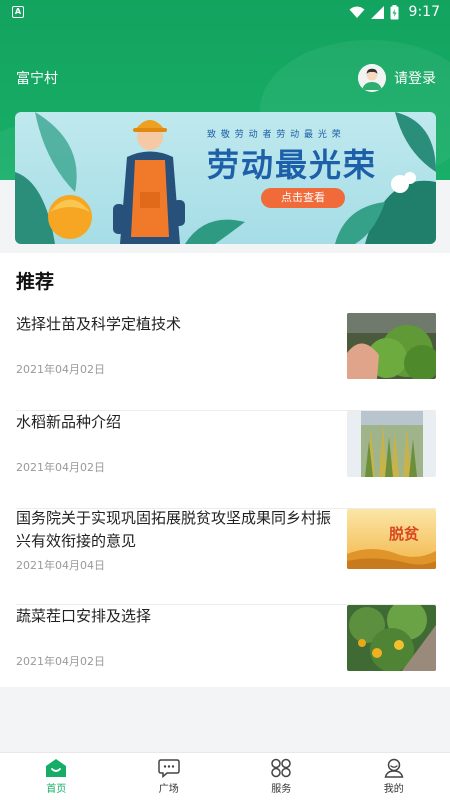 The image size is (450, 800). What do you see at coordinates (357, 12) in the screenshot?
I see `wifi-icon` at bounding box center [357, 12].